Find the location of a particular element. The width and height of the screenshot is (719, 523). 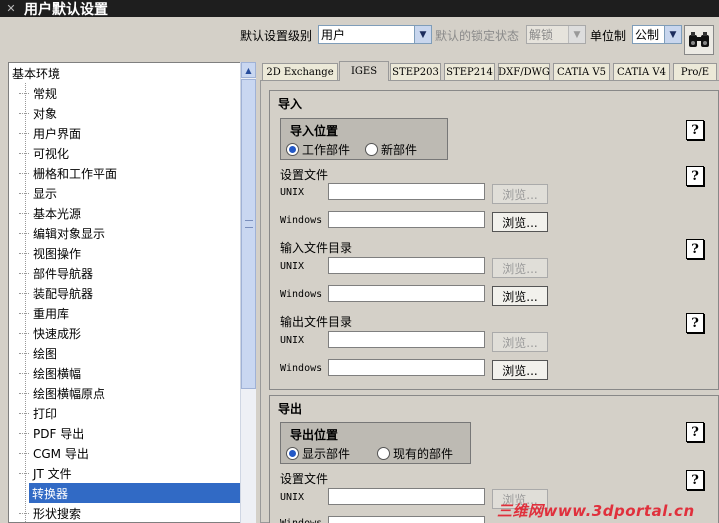

radio-unselected-icon is located at coordinates (371, 149).